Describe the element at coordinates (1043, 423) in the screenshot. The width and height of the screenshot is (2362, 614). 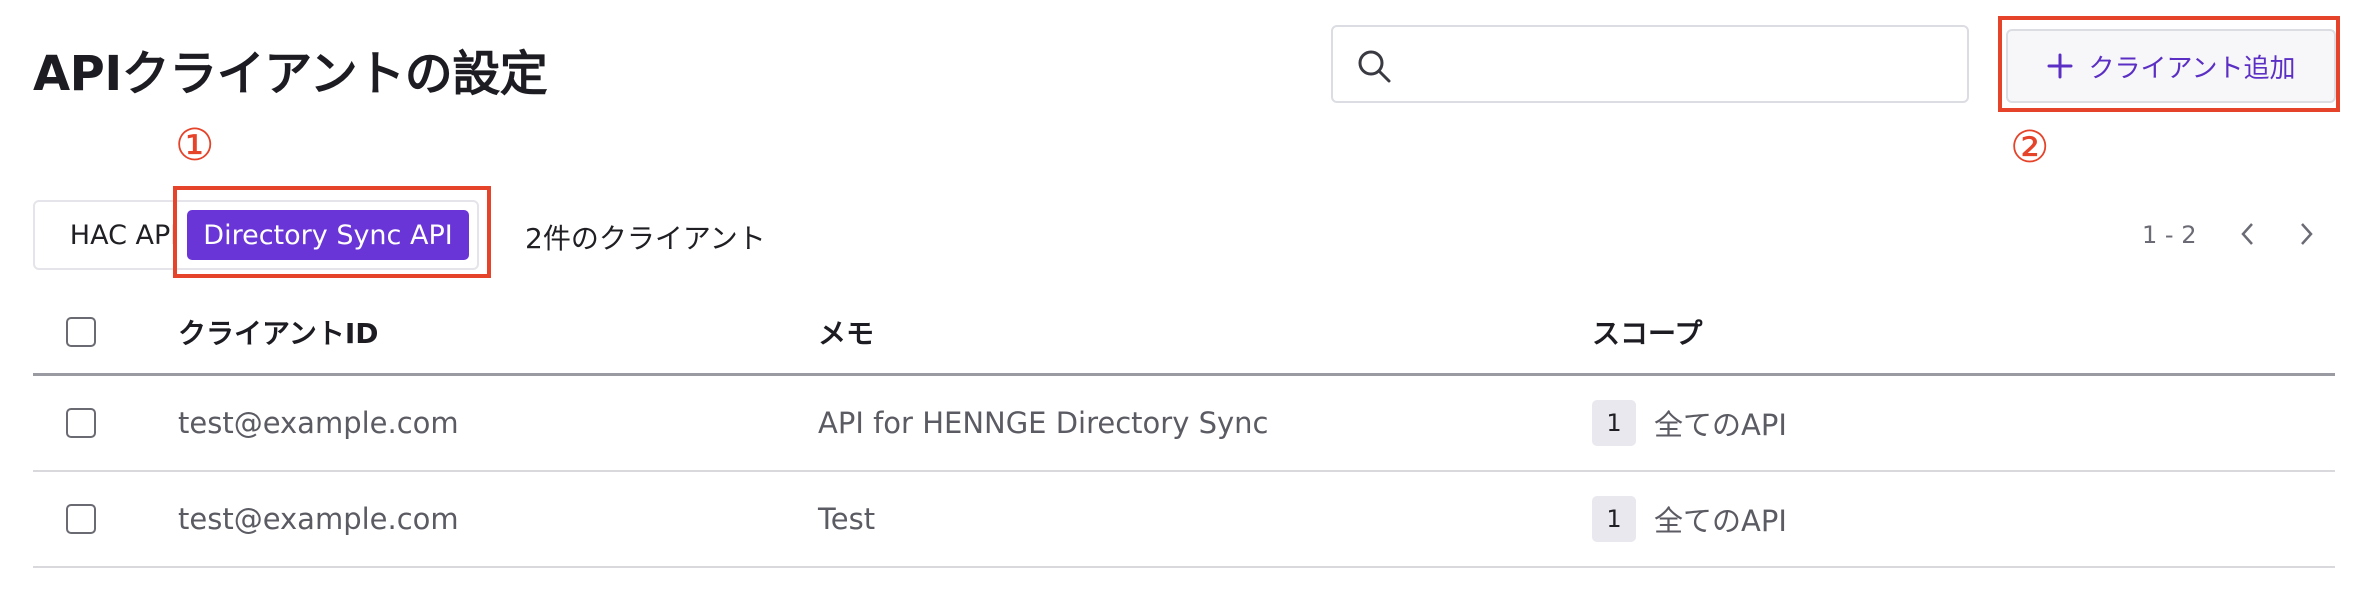
I see `memo-cell: API for HENNGE Directory Sync` at that location.